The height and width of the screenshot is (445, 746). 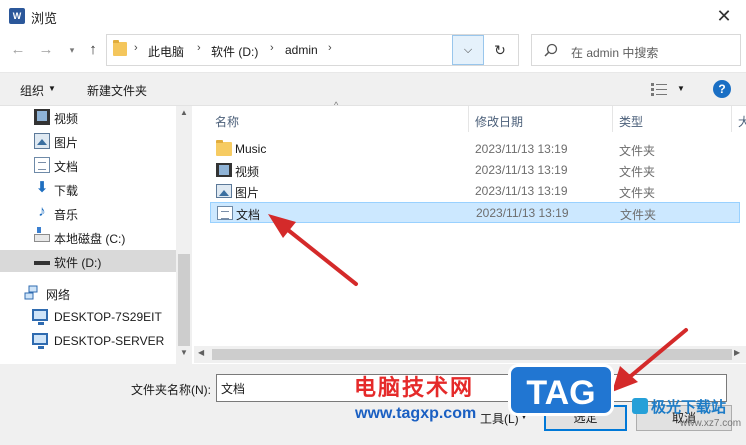 What do you see at coordinates (689, 407) in the screenshot?
I see `watermark-brand: 极光下载站` at bounding box center [689, 407].